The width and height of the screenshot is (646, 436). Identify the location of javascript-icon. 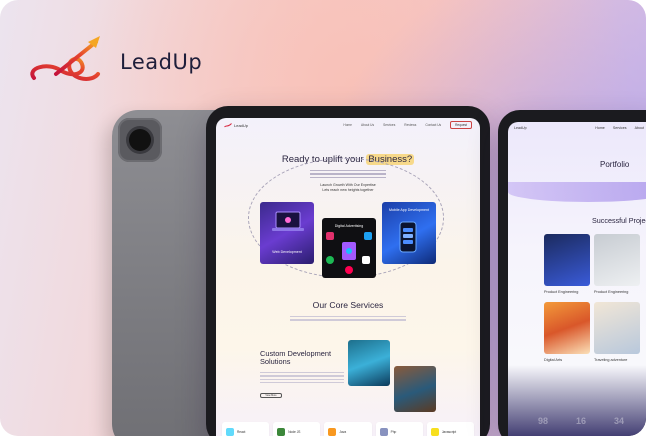
(434, 432).